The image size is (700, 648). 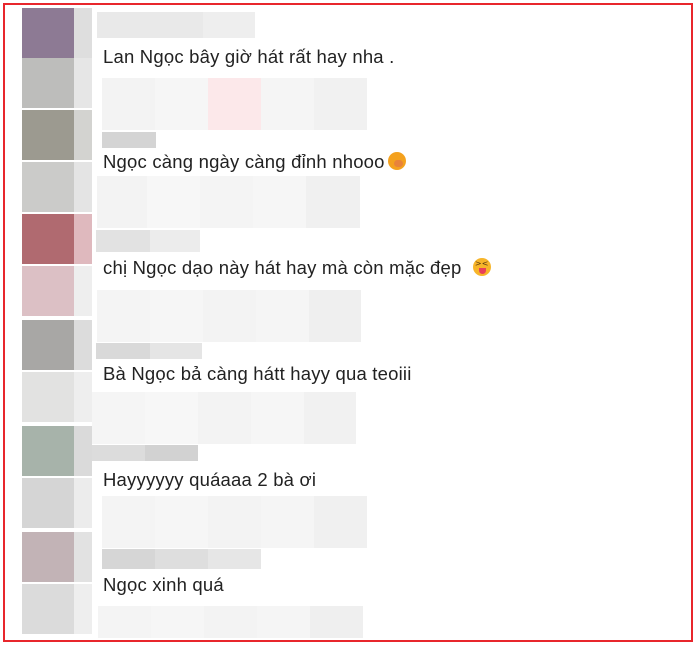 What do you see at coordinates (396, 161) in the screenshot?
I see `hand-over-mouth-emoji-icon` at bounding box center [396, 161].